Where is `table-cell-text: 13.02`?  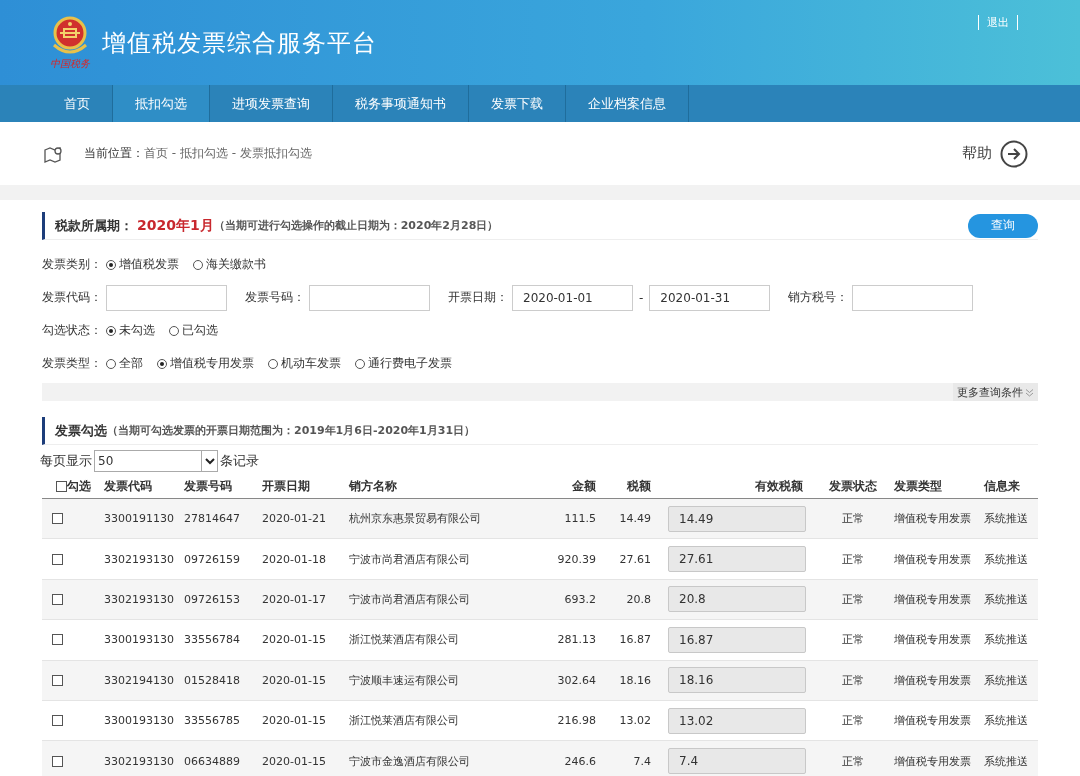 table-cell-text: 13.02 is located at coordinates (635, 721).